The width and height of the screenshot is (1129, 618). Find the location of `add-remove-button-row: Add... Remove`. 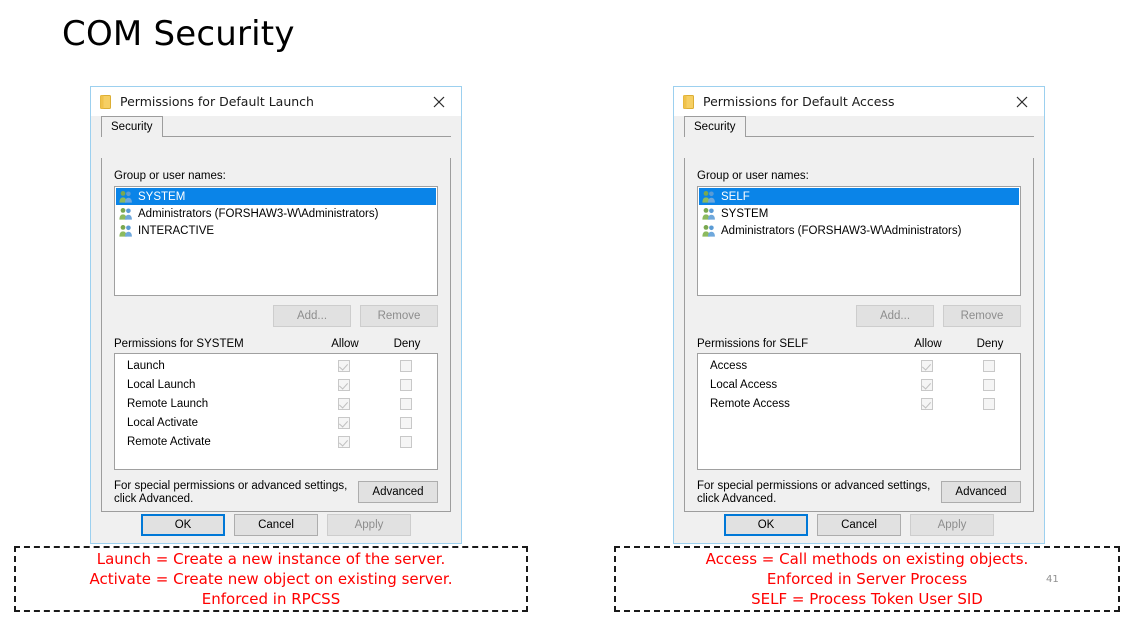

add-remove-button-row: Add... Remove is located at coordinates (859, 316).